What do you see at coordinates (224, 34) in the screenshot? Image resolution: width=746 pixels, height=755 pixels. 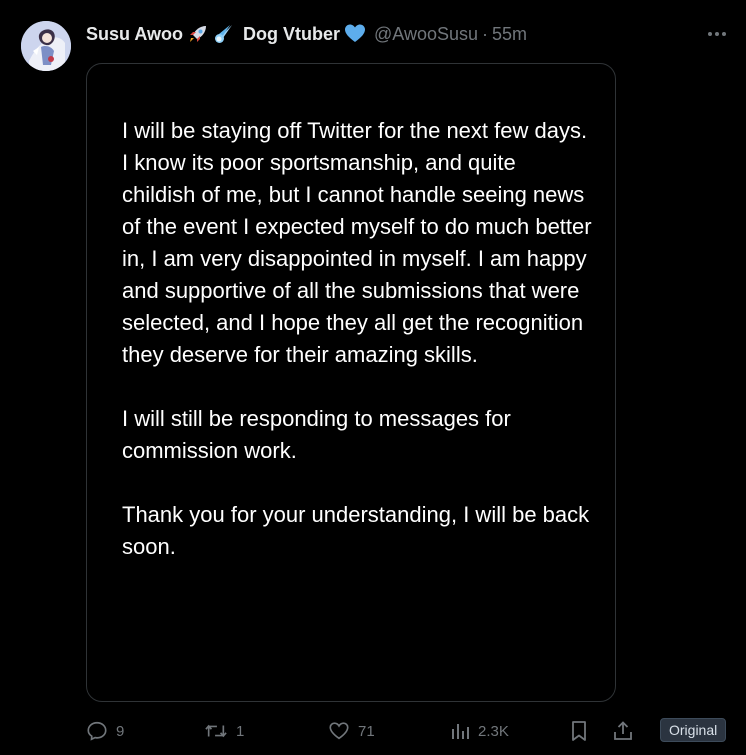 I see `comet-emoji` at bounding box center [224, 34].